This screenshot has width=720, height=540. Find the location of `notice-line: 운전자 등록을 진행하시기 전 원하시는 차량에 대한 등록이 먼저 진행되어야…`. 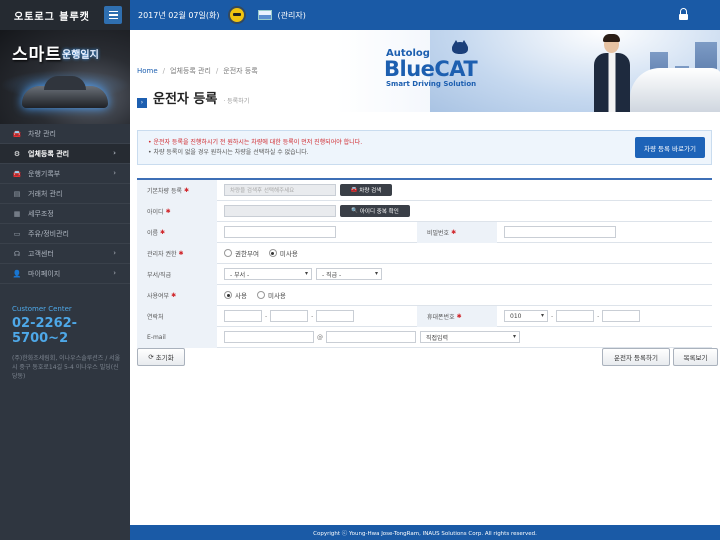

notice-line: 운전자 등록을 진행하시기 전 원하시는 차량에 대한 등록이 먼저 진행되어야… is located at coordinates (255, 143).